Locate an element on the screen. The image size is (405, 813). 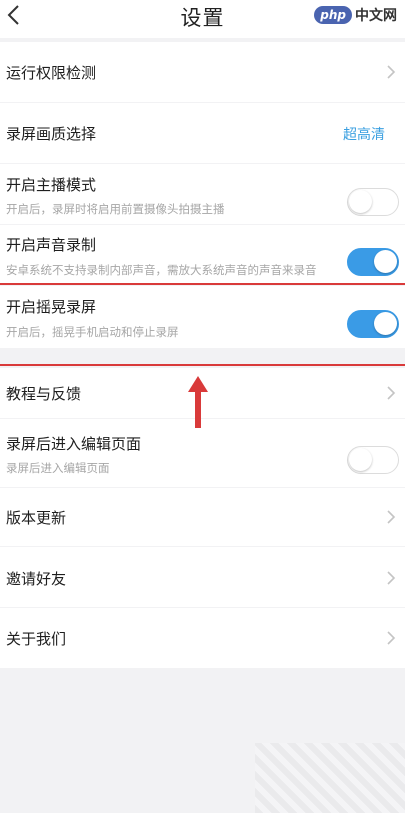
row-description: 开启后，录屏时将启用前置摄像头拍摄主播 is located at coordinates (115, 209).